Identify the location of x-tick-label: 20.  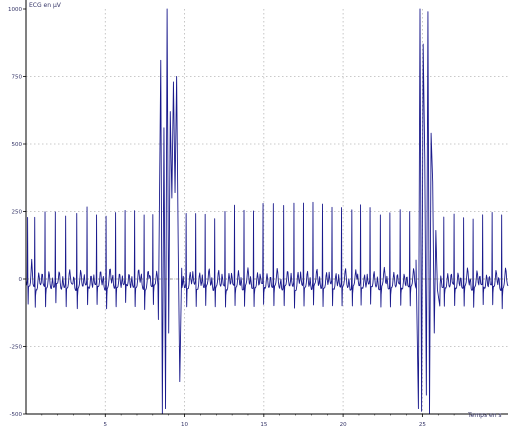
(343, 425).